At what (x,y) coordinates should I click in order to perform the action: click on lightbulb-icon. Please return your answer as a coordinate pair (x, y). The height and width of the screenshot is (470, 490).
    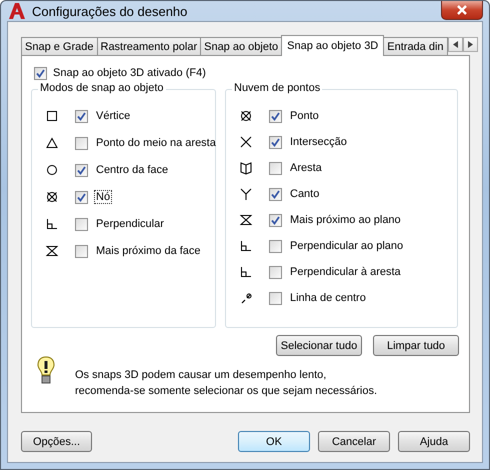
    Looking at the image, I should click on (46, 371).